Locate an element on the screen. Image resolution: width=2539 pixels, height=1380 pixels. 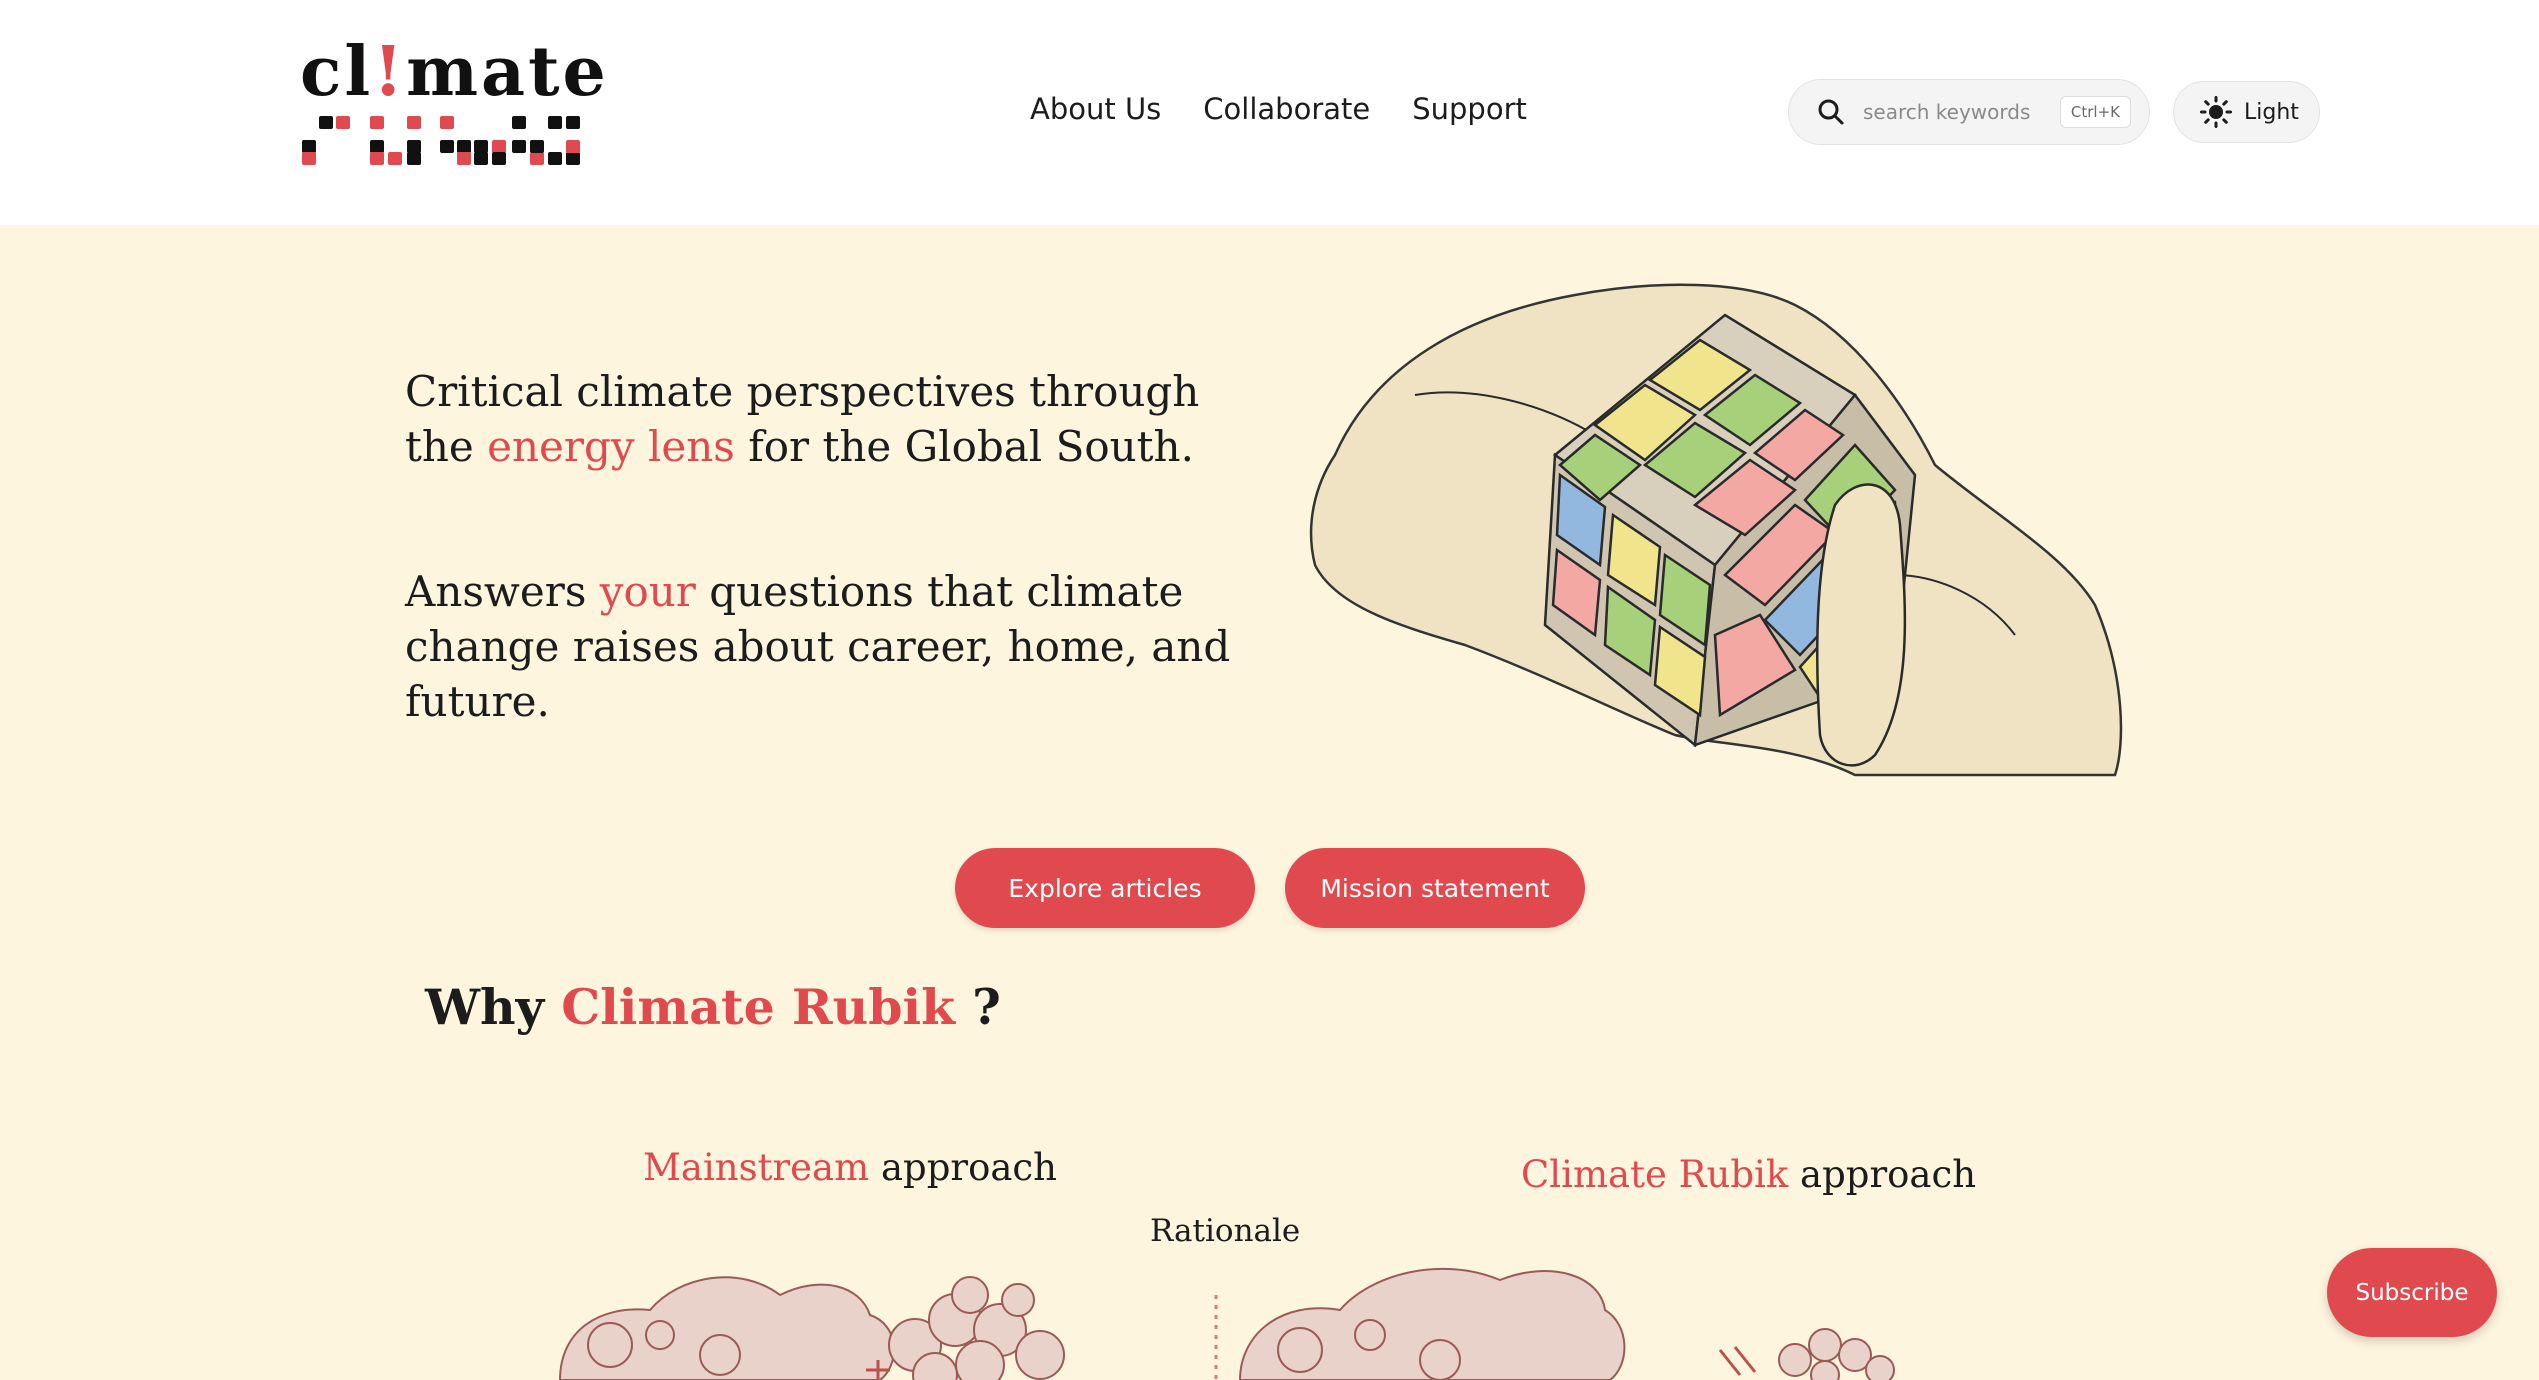
main-nav: About Us Collaborate Support is located at coordinates (1278, 109).